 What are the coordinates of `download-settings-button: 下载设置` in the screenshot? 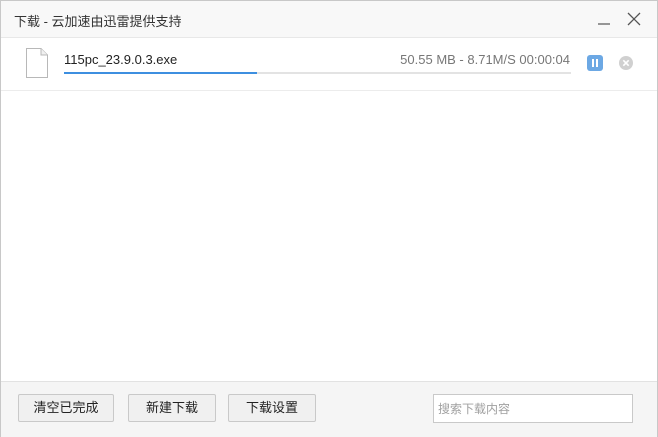 It's located at (272, 408).